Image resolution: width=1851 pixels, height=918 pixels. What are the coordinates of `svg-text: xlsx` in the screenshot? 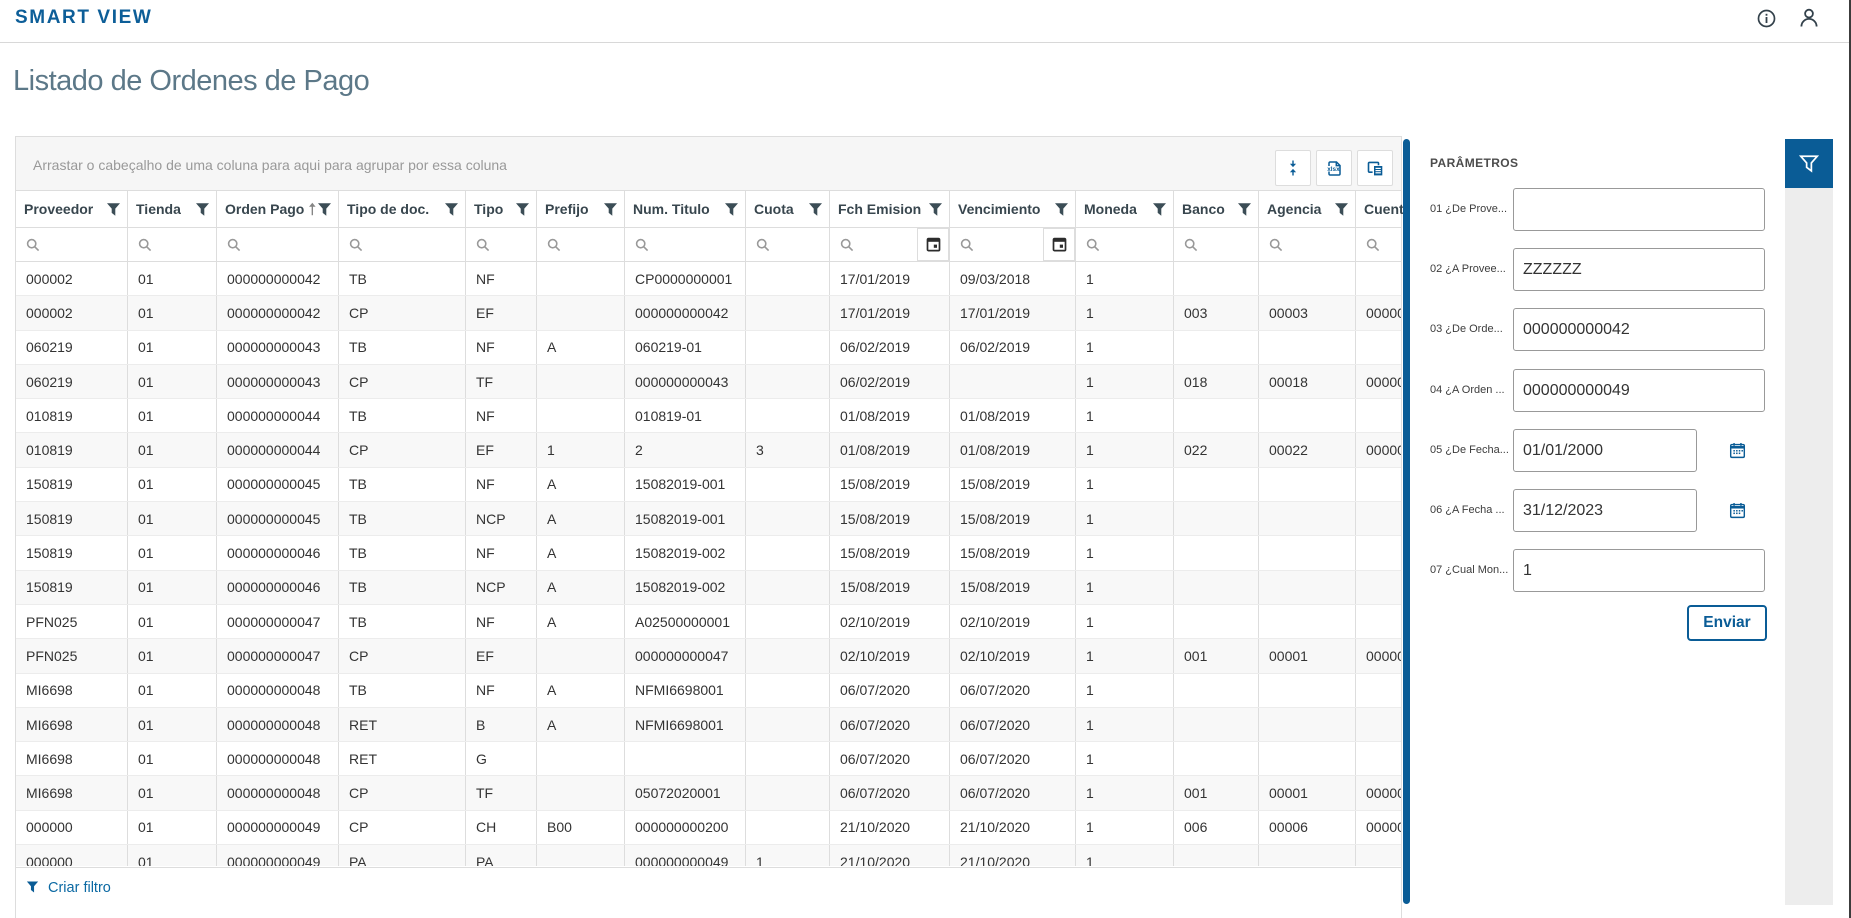 It's located at (1333, 168).